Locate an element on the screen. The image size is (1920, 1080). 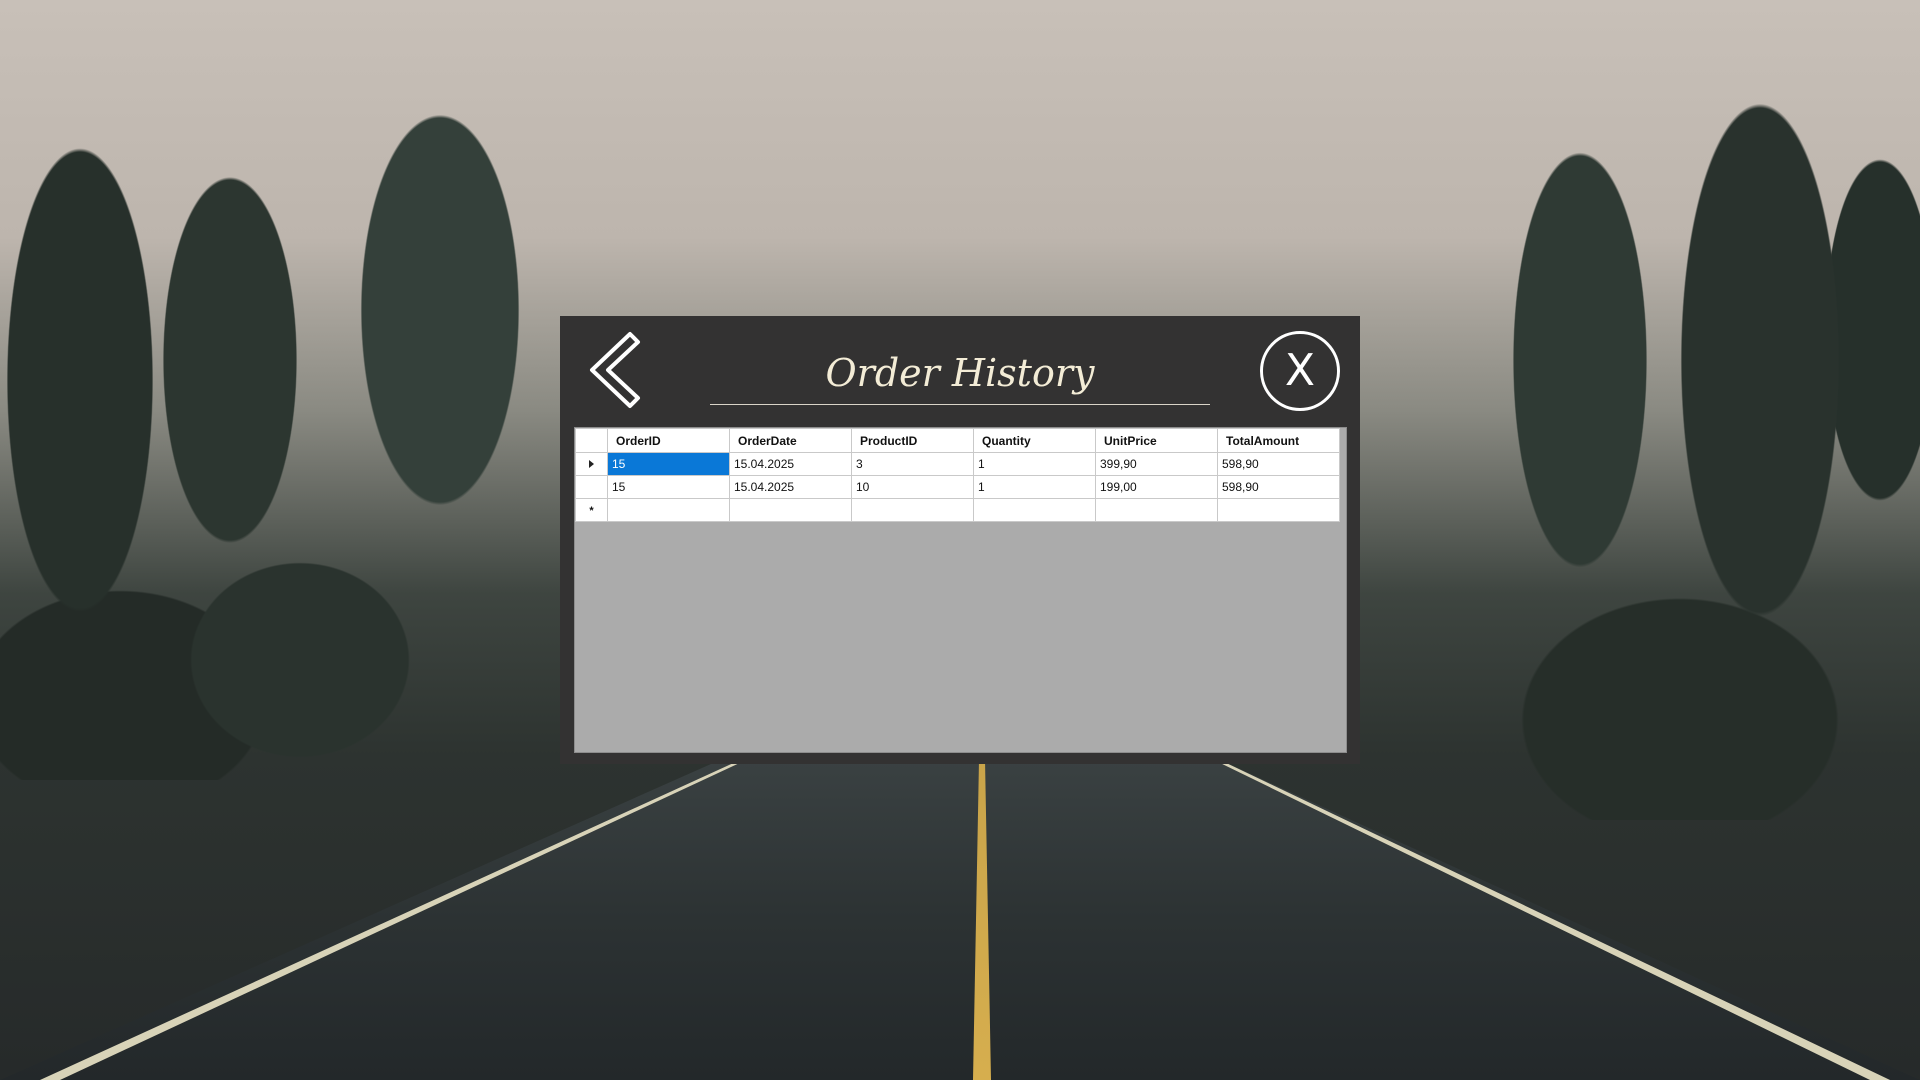
column-header-totalamount: TotalAmount is located at coordinates (1278, 440).